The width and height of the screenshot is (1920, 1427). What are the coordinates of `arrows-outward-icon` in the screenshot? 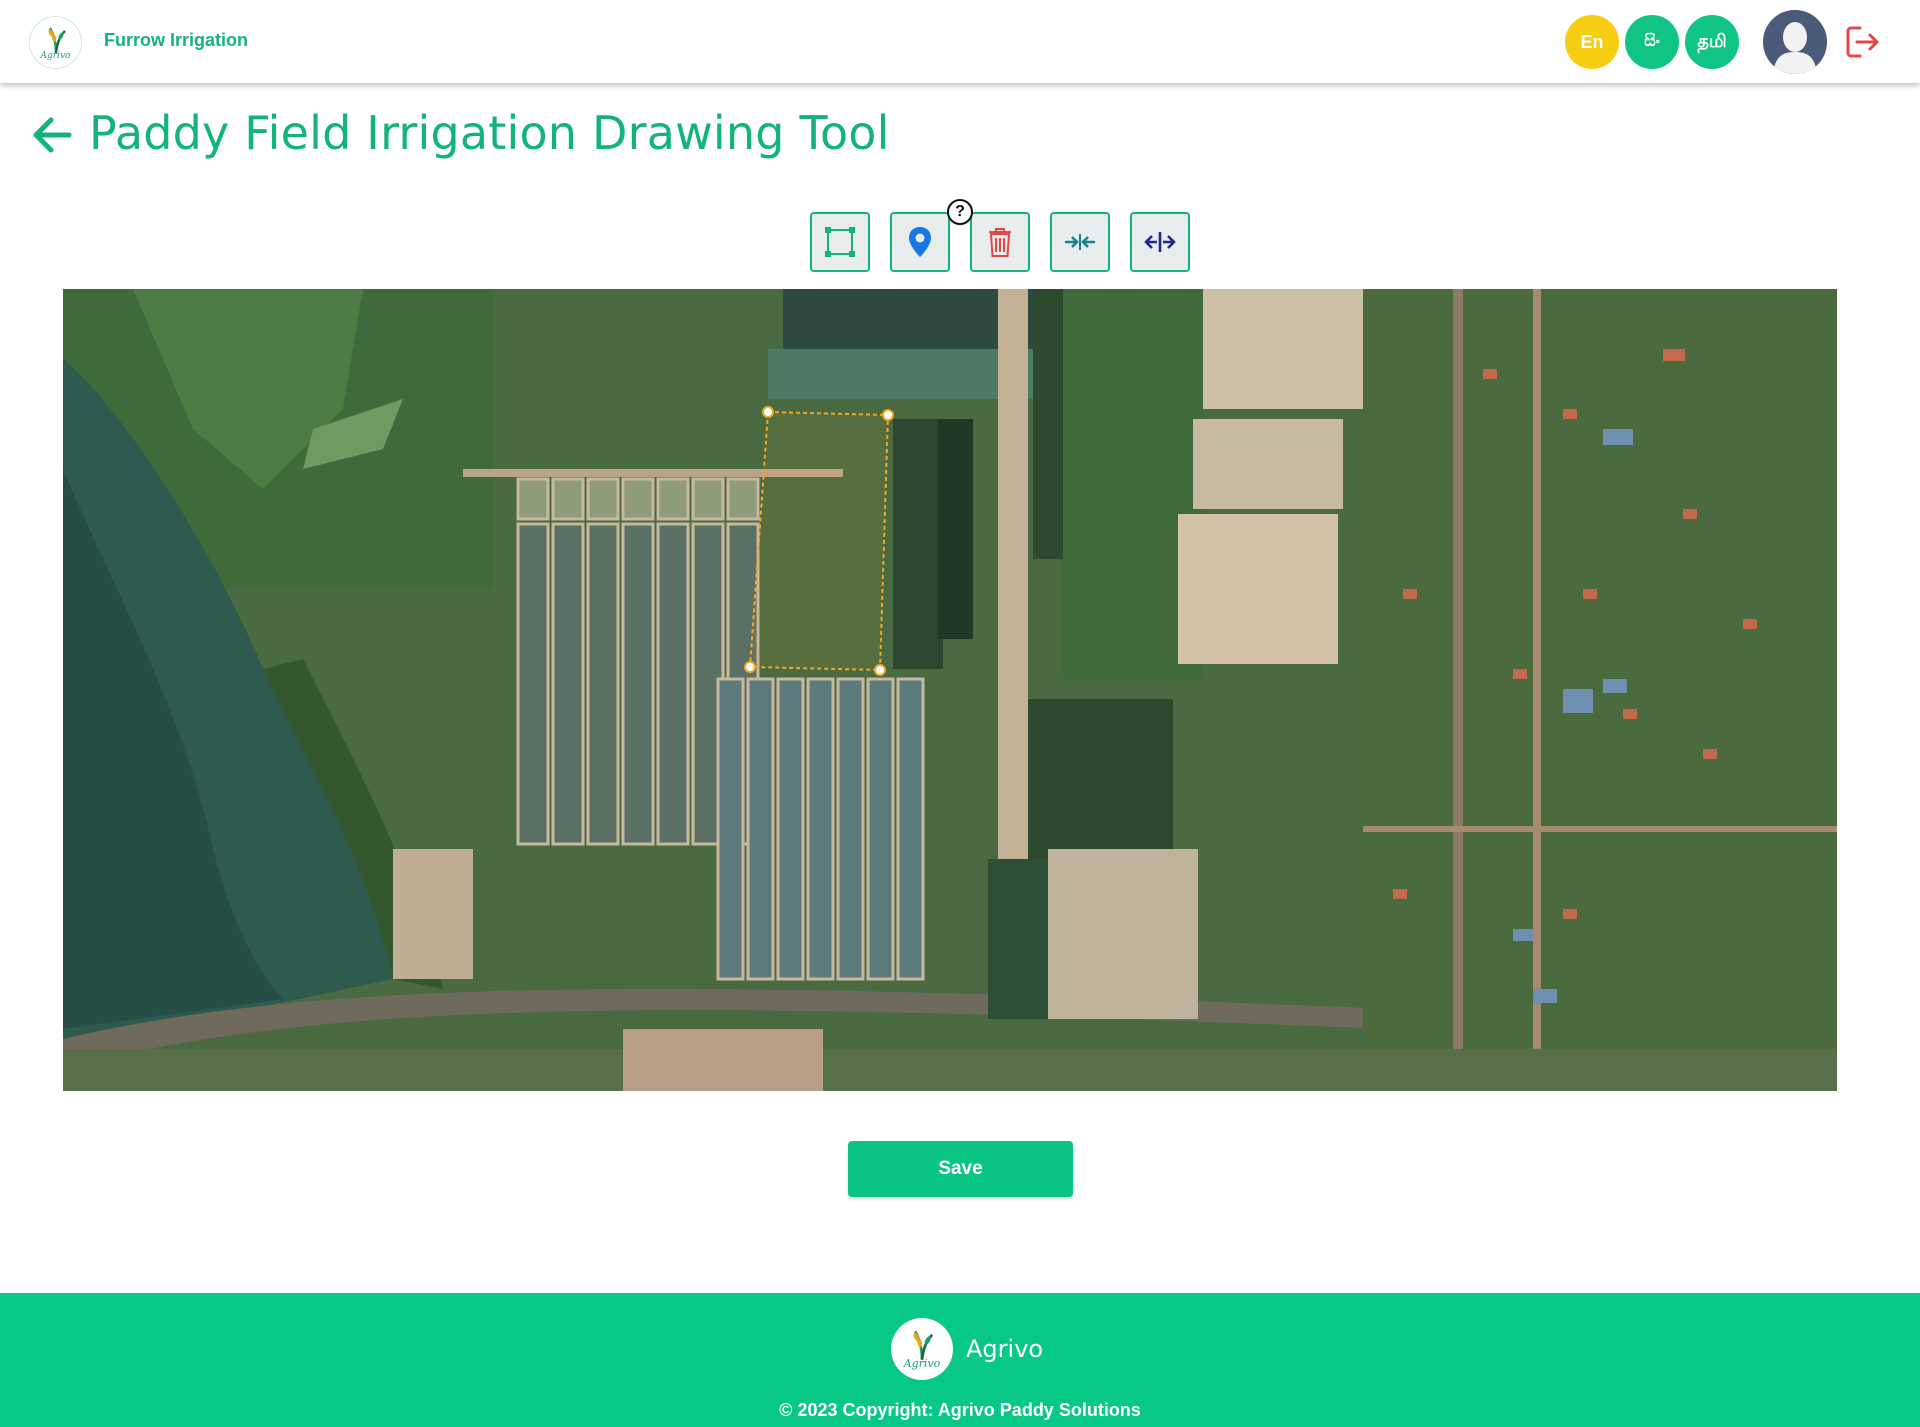 It's located at (1160, 242).